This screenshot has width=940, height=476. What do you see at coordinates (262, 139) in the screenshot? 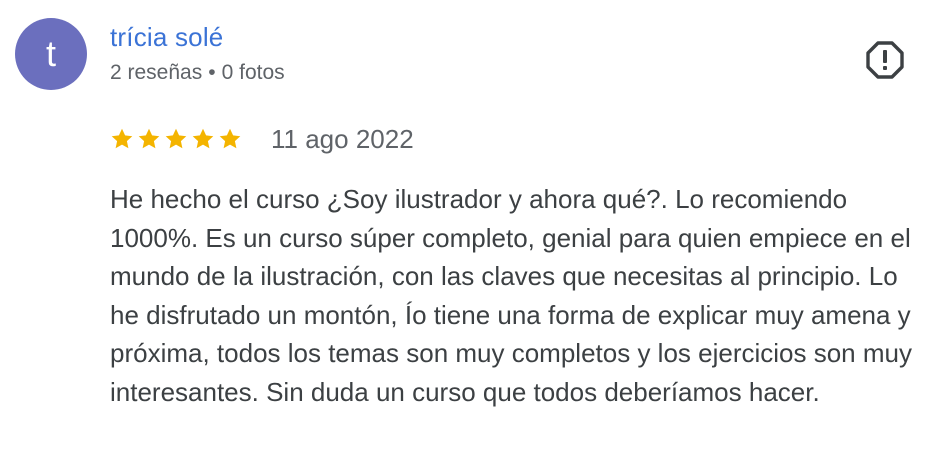
I see `rating-row: 11 ago 2022` at bounding box center [262, 139].